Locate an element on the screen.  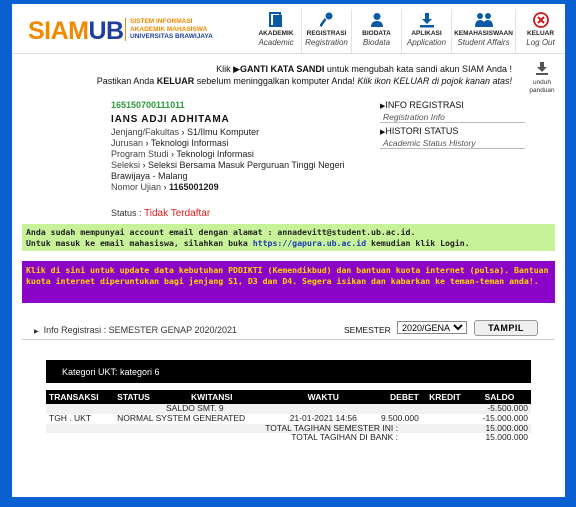
nav-sublabel: Registration is located at coordinates (326, 42).